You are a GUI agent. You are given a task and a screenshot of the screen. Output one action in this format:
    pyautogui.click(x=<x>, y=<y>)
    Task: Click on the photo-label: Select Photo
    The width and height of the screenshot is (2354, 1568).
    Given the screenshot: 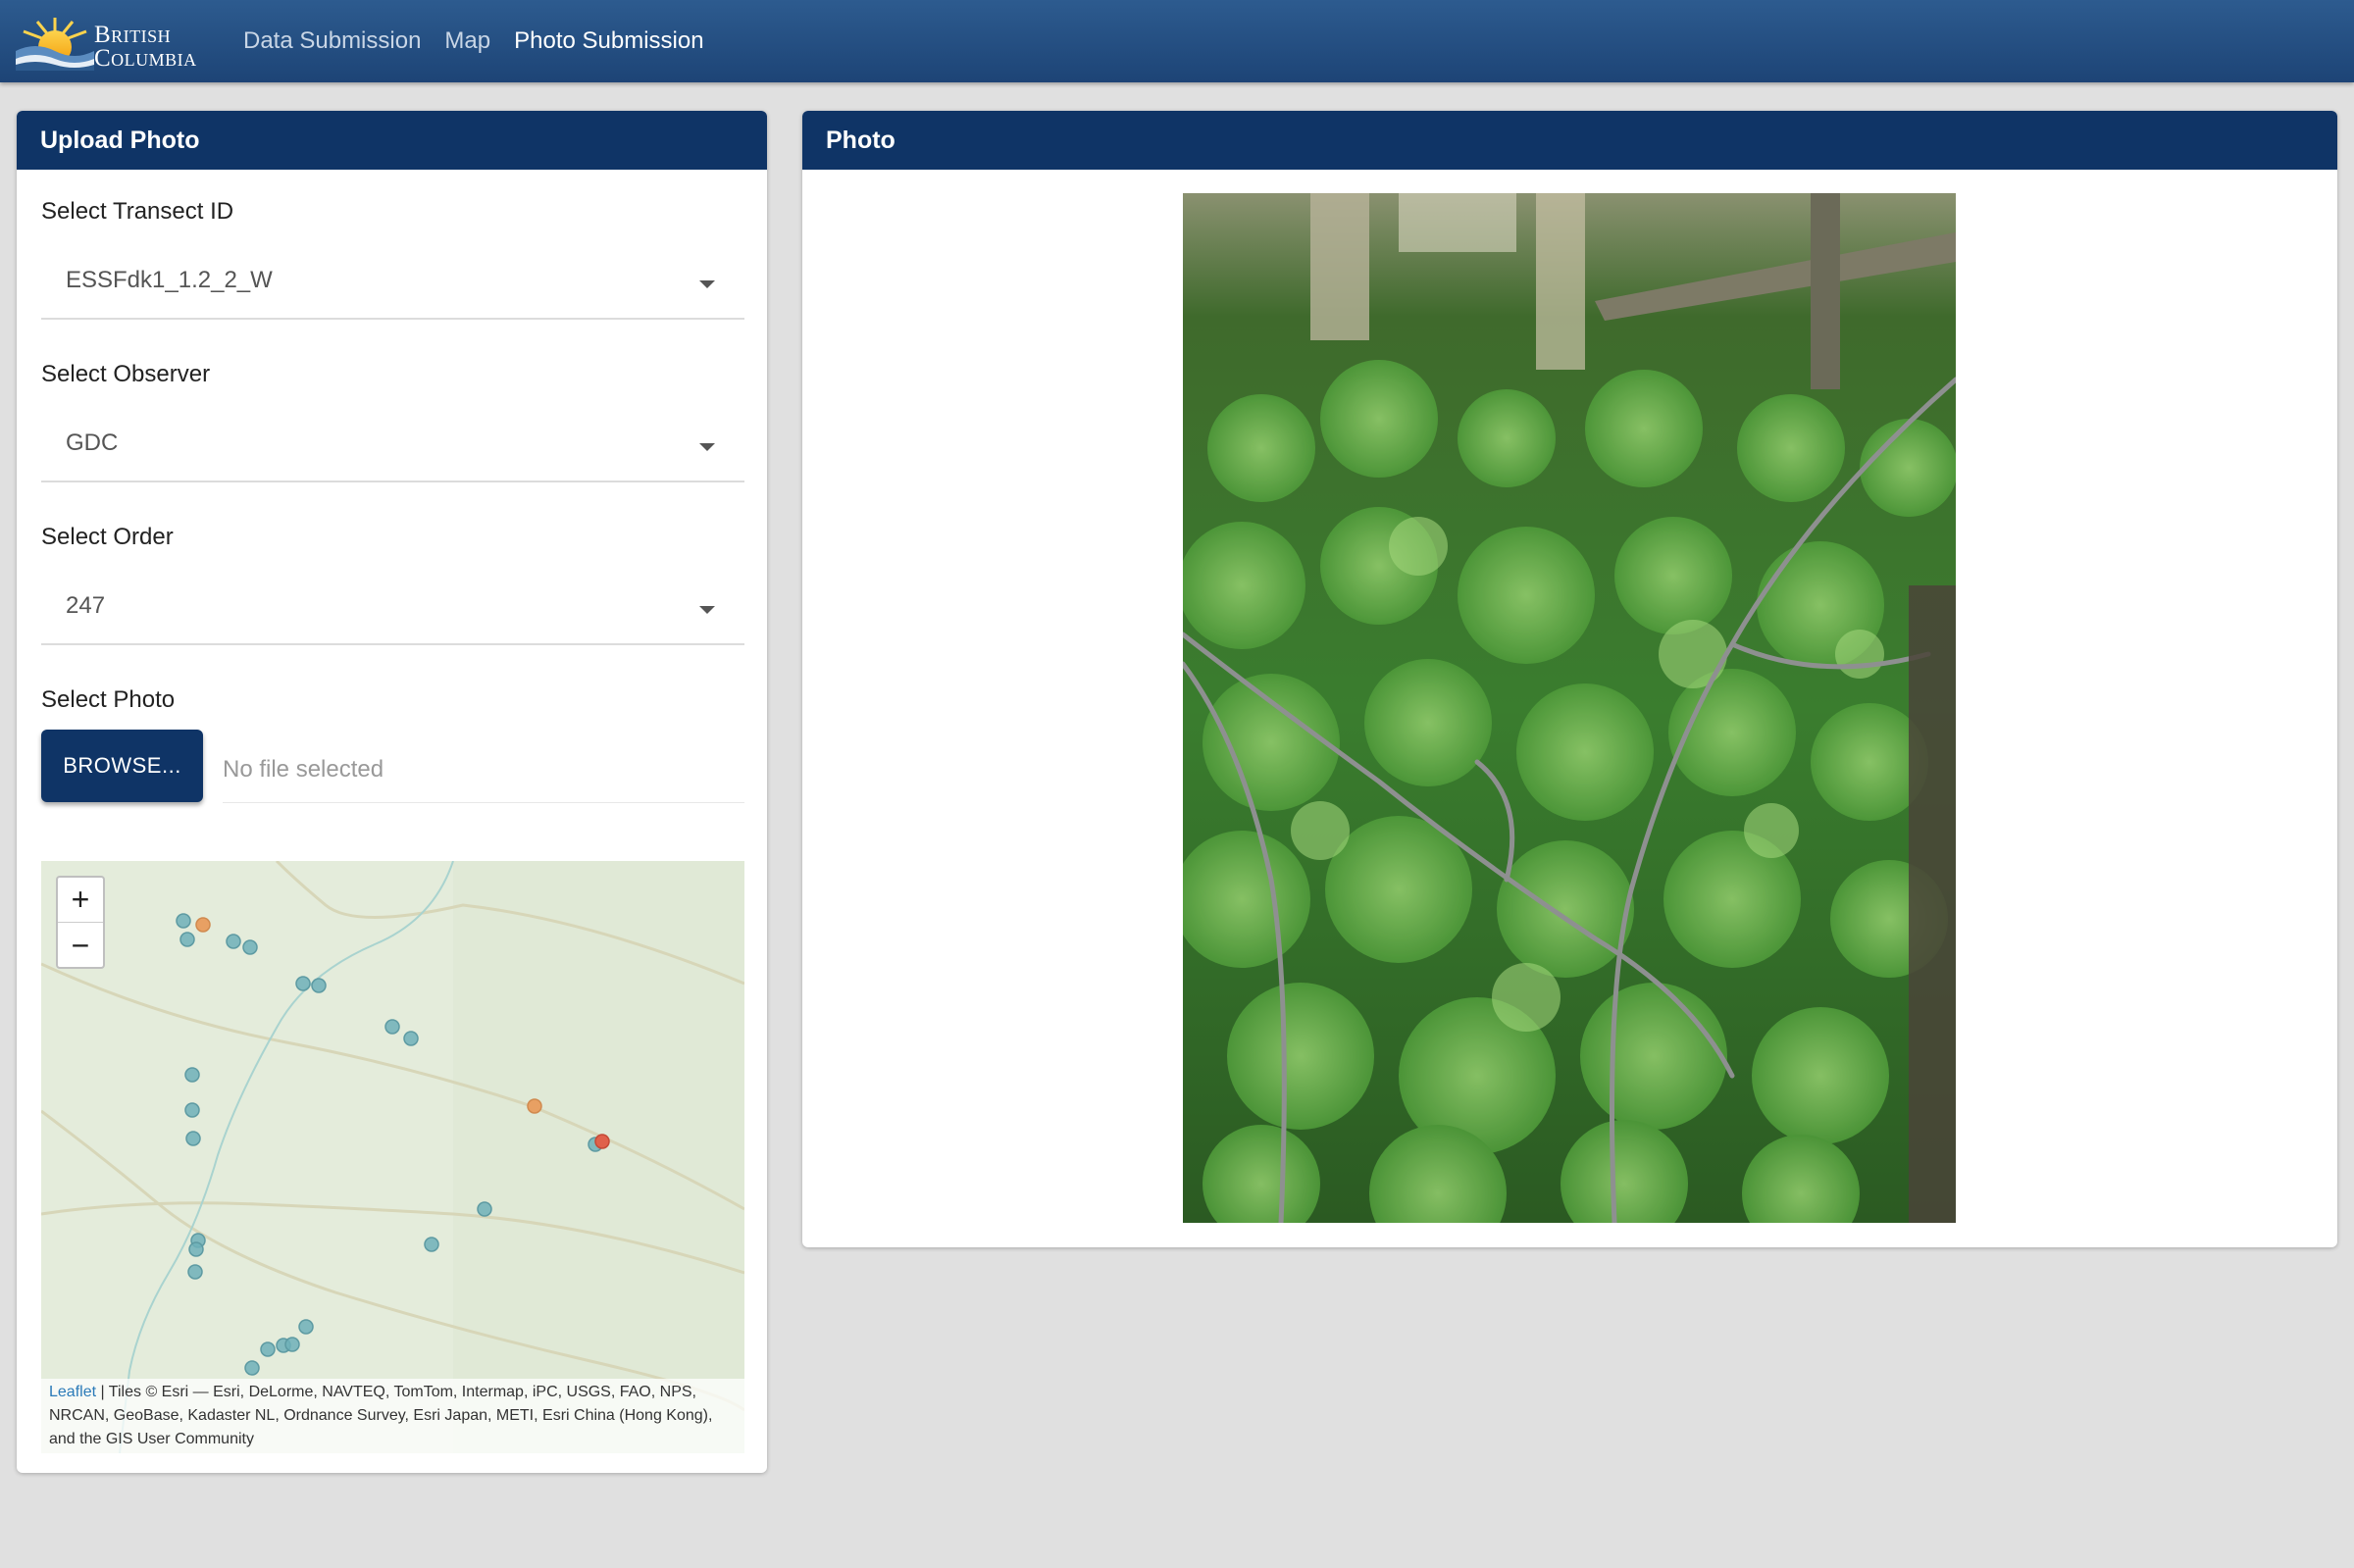 What is the action you would take?
    pyautogui.click(x=108, y=699)
    